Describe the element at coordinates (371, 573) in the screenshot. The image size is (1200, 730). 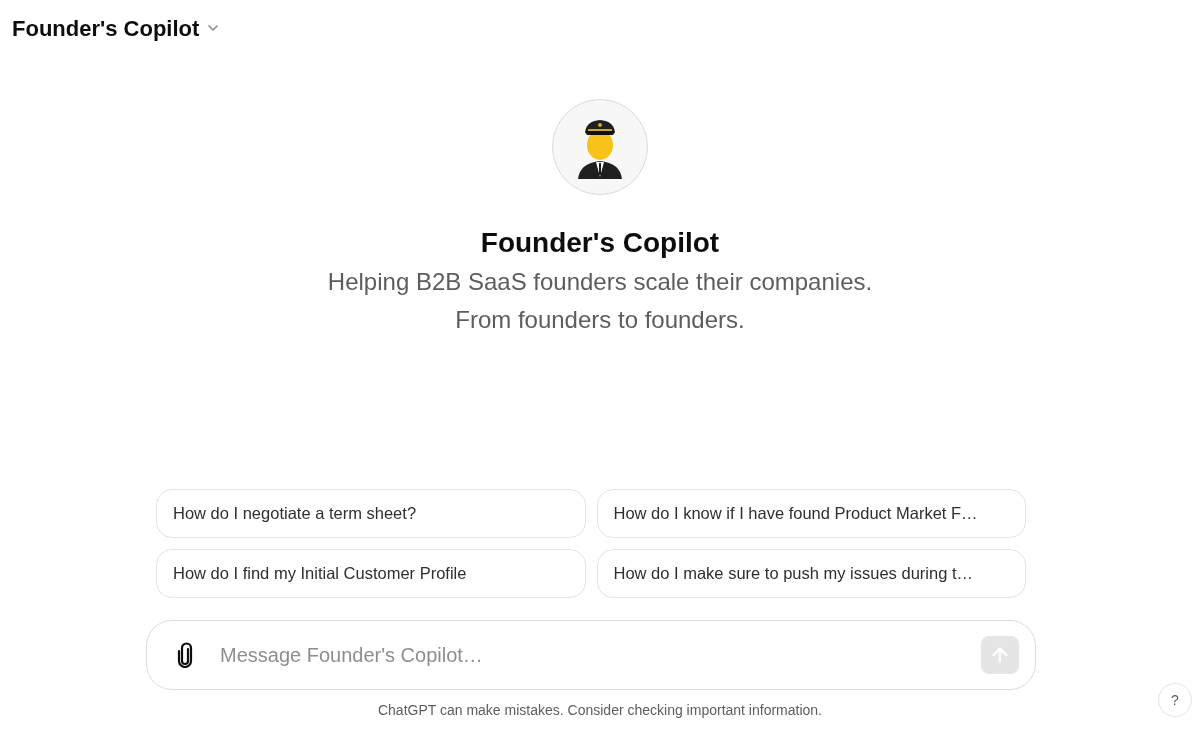
I see `suggestion-card: How do I find my Initial Customer Profile` at that location.